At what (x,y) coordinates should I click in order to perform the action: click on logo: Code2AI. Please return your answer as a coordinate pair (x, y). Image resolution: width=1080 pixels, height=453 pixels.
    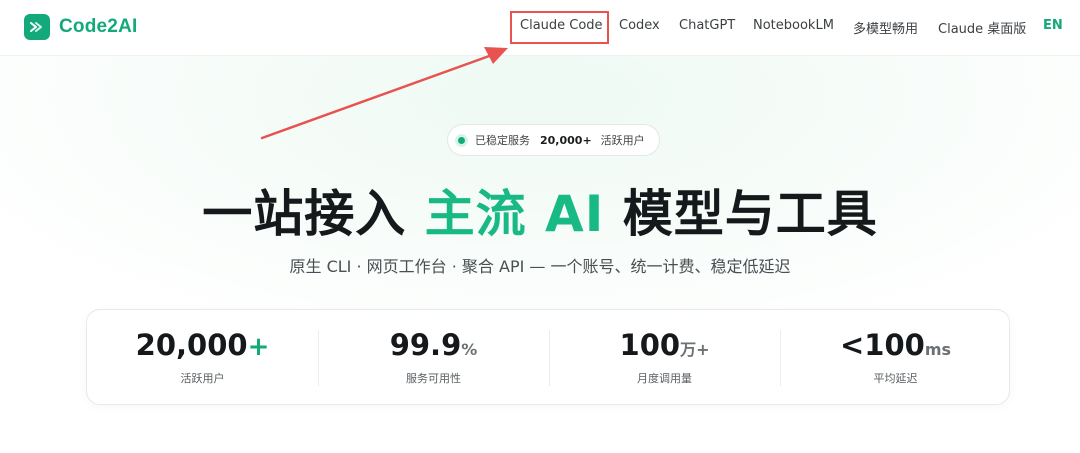
    Looking at the image, I should click on (80, 27).